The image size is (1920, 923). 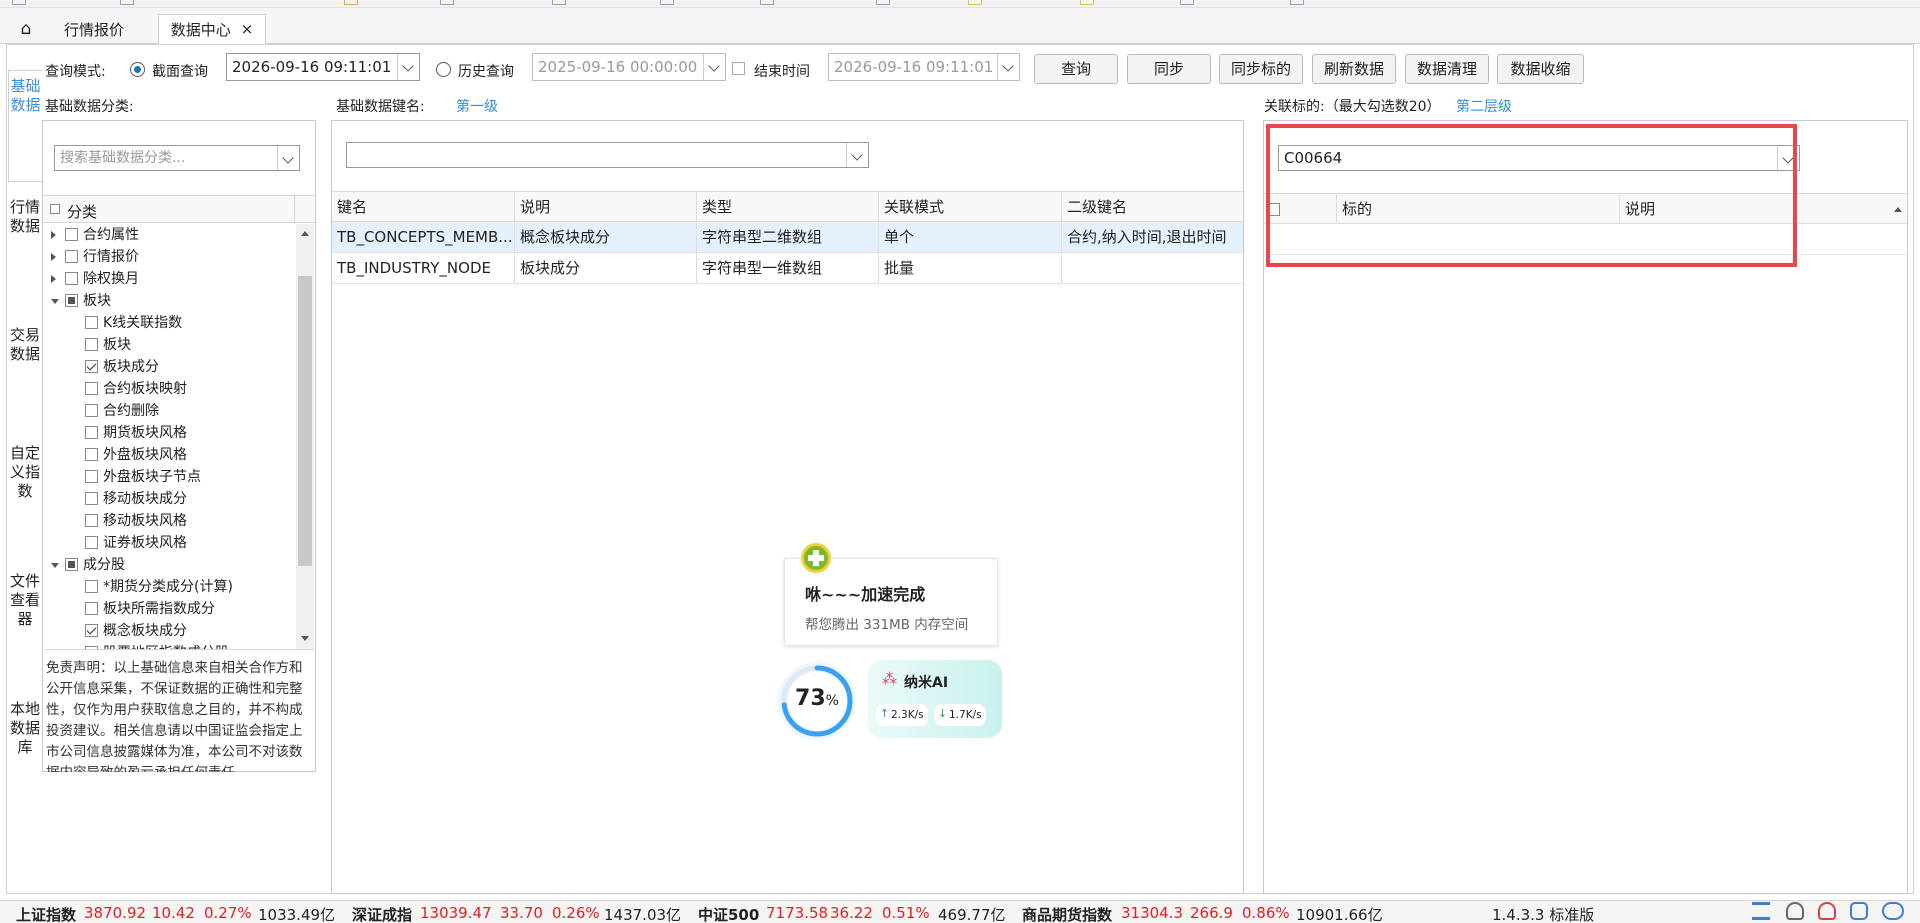 I want to click on tree-item: 期货板块风格, so click(x=169, y=433).